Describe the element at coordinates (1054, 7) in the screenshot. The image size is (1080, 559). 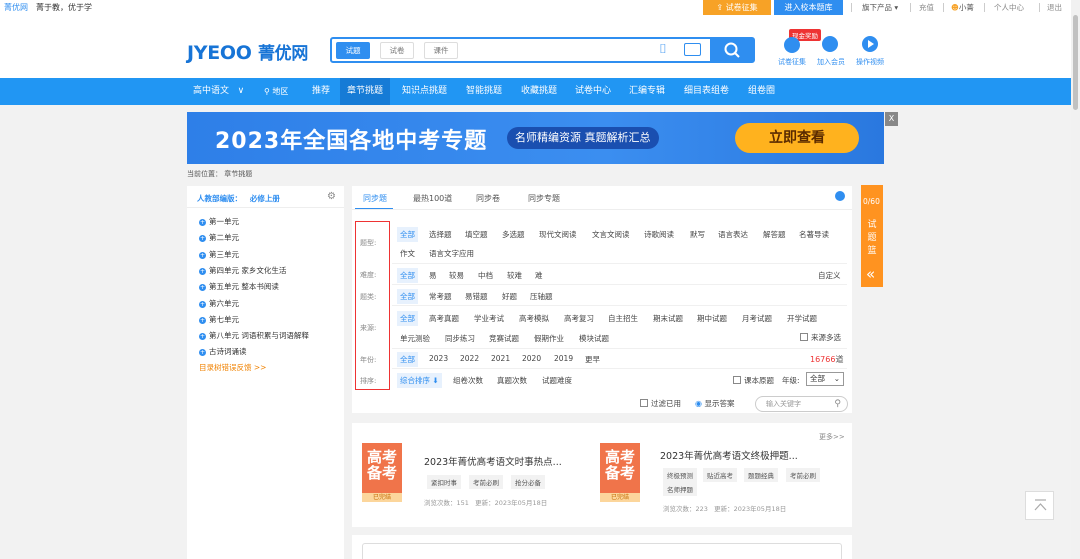
I see `logout-link: 退出` at that location.